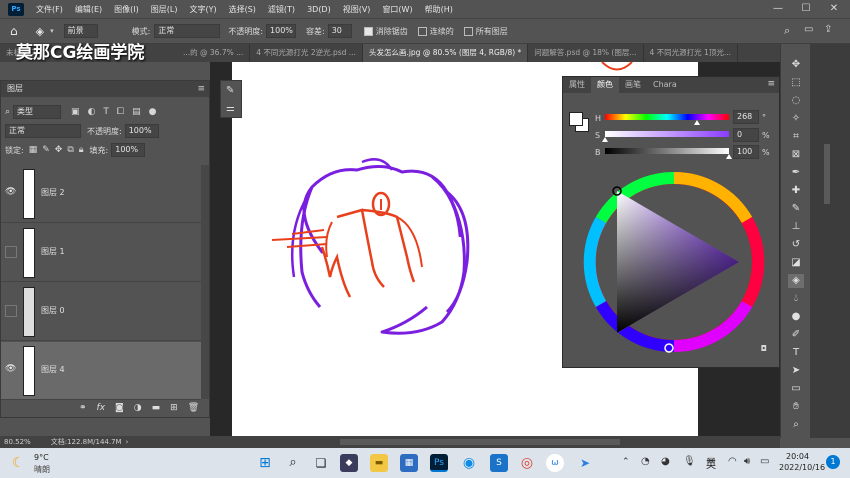  Describe the element at coordinates (665, 85) in the screenshot. I see `tab-character: Chara` at that location.